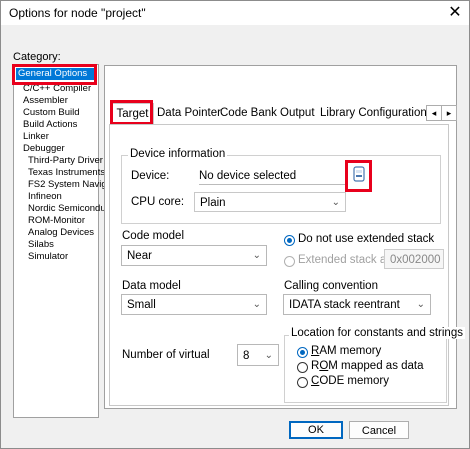 The image size is (470, 449). What do you see at coordinates (373, 113) in the screenshot?
I see `tab-library-configuration: Library Configuration` at bounding box center [373, 113].